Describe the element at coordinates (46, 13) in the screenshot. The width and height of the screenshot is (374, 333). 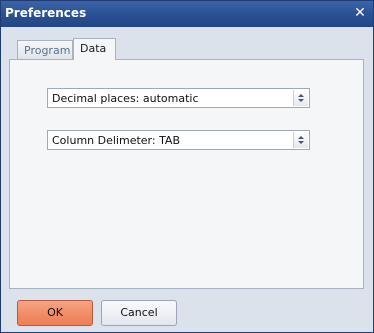
I see `window-title: Preferences` at that location.